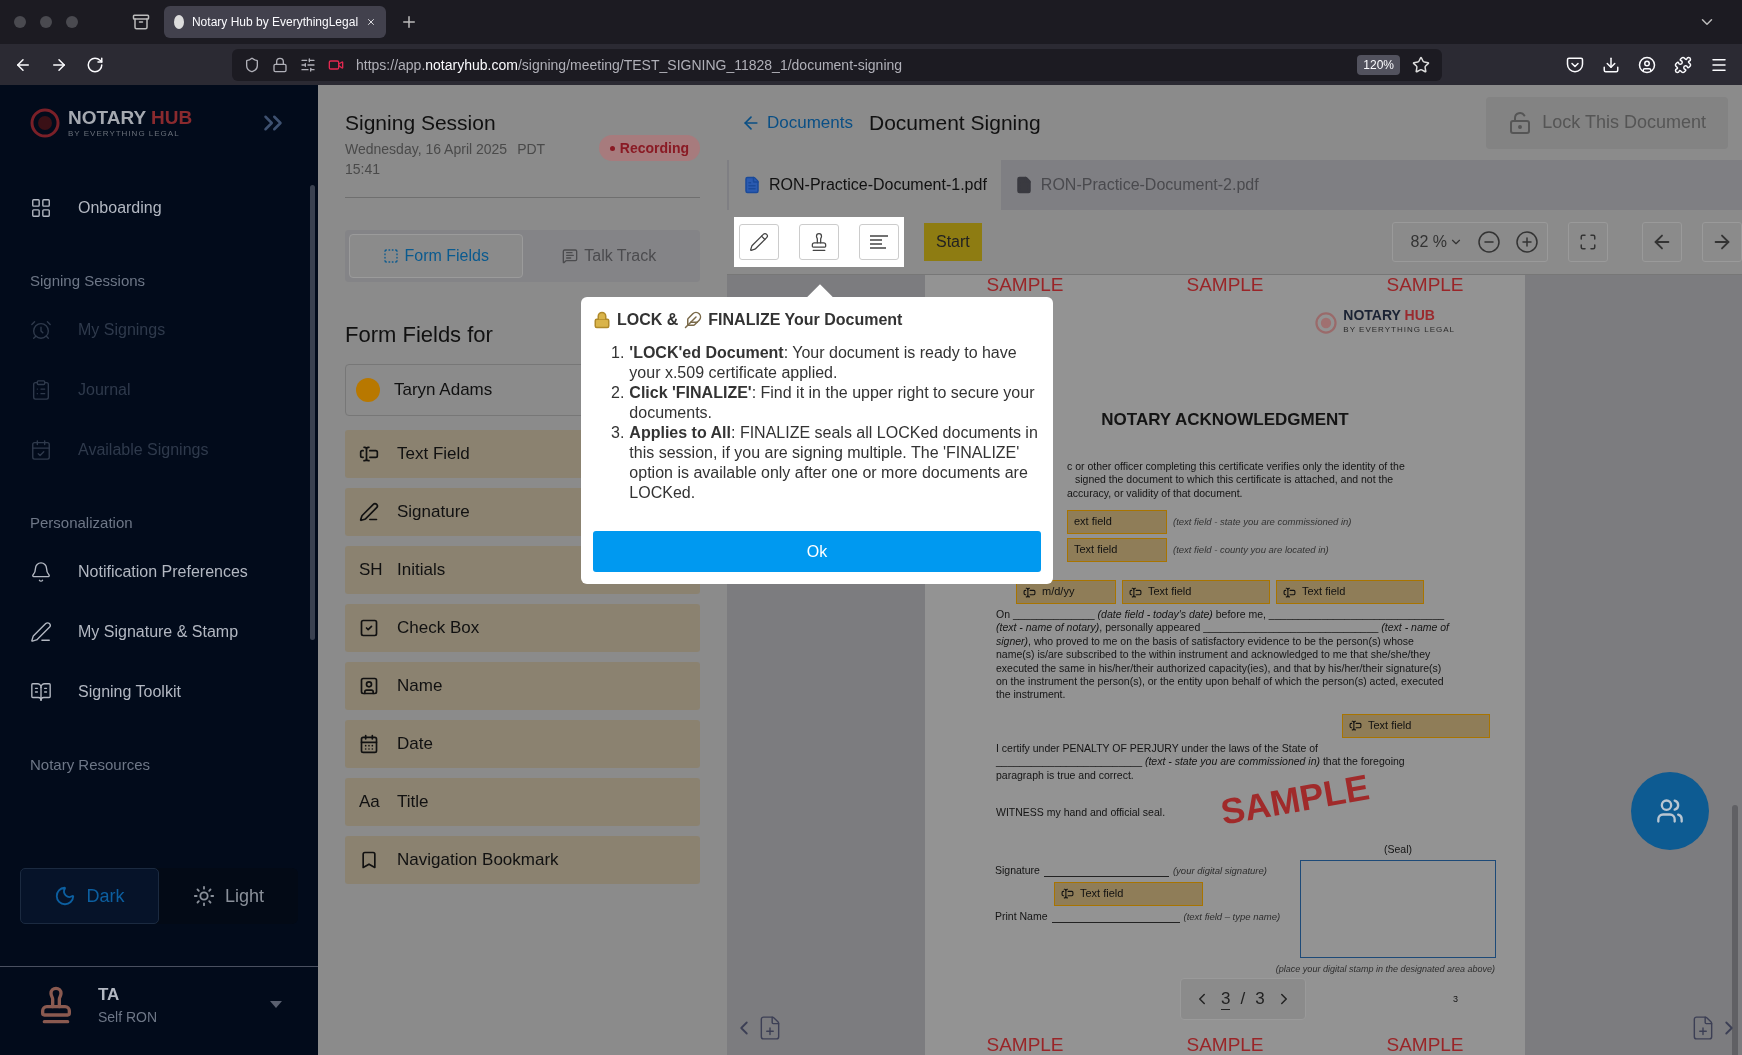  Describe the element at coordinates (369, 570) in the screenshot. I see `field-glyph: SH` at that location.